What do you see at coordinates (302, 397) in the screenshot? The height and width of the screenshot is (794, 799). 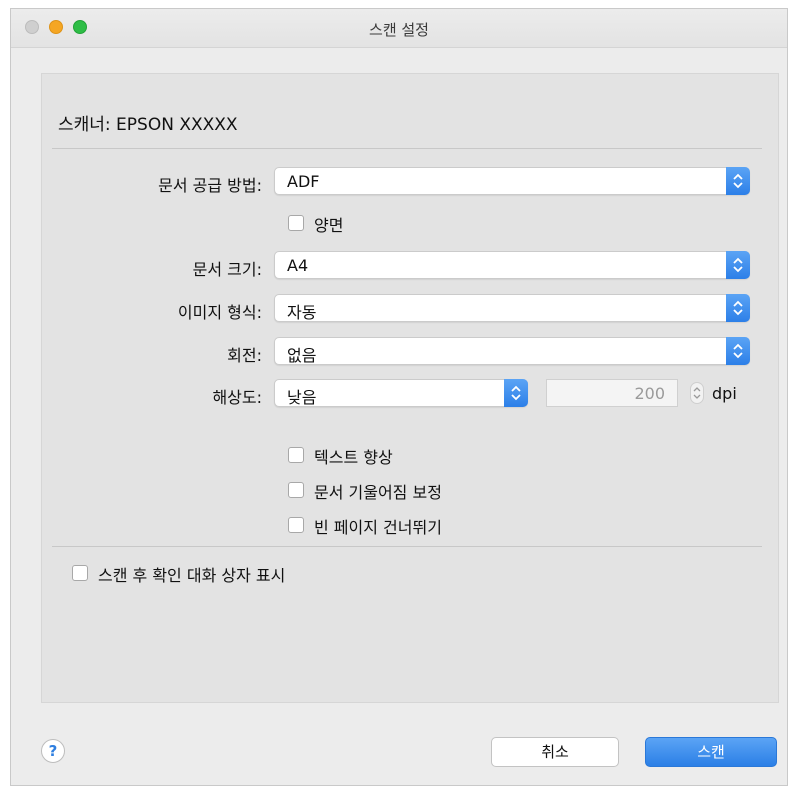 I see `resolution-value: 낮음` at bounding box center [302, 397].